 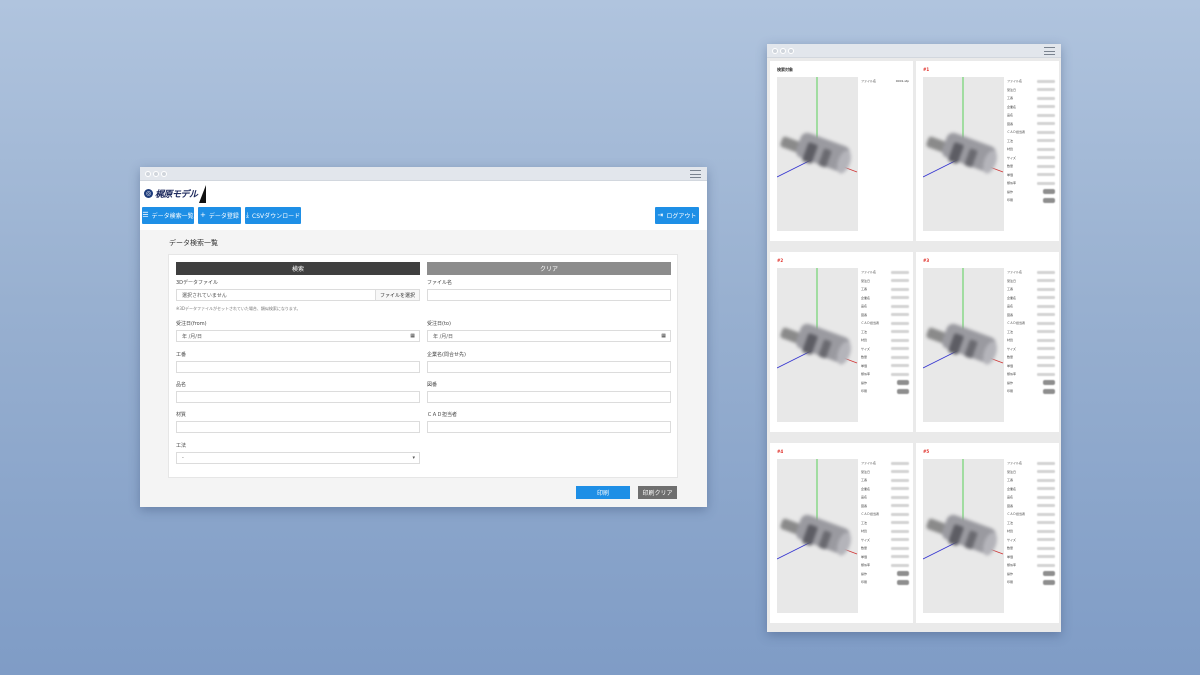 What do you see at coordinates (183, 458) in the screenshot?
I see `process-value: -` at bounding box center [183, 458].